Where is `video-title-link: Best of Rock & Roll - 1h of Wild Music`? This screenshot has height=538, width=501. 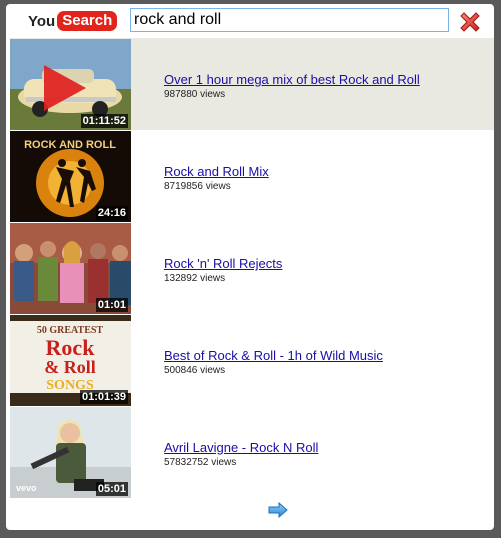
video-title-link: Best of Rock & Roll - 1h of Wild Music is located at coordinates (273, 355).